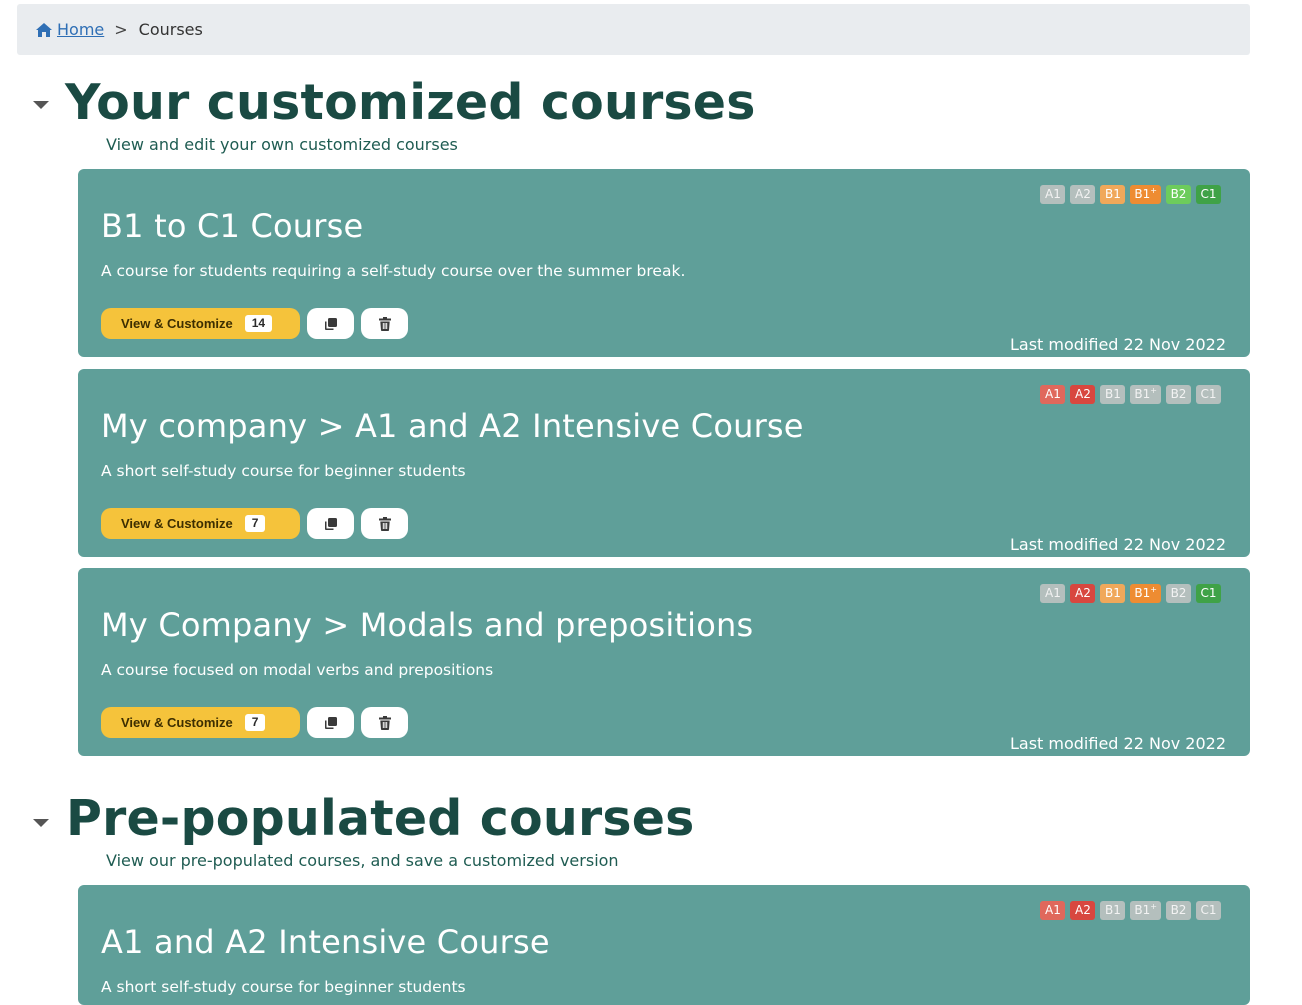  I want to click on breadcrumb: Home > Courses, so click(633, 29).